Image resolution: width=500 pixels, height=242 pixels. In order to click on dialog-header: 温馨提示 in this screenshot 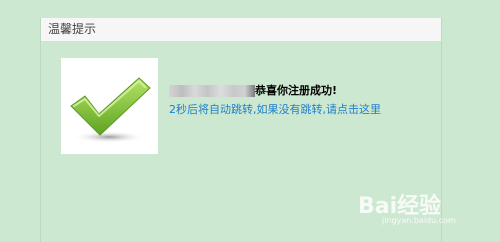, I will do `click(241, 30)`.